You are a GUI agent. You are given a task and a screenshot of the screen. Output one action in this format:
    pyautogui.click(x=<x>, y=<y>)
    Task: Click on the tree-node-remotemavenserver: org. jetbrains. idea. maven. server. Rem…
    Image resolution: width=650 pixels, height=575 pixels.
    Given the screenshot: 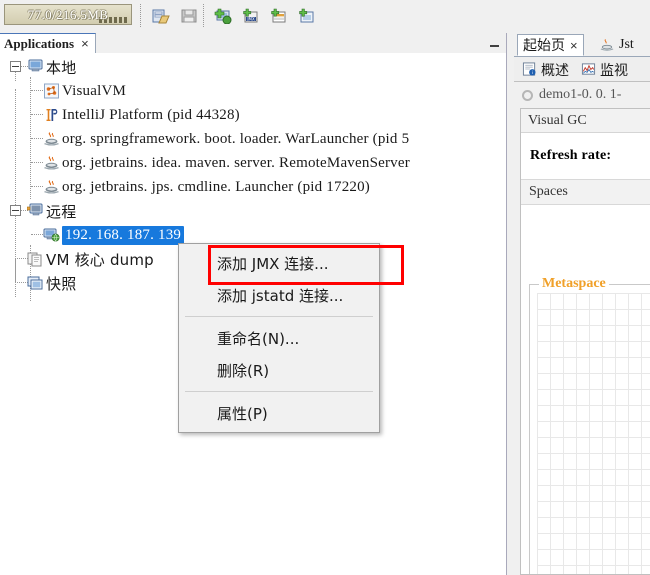 What is the action you would take?
    pyautogui.click(x=253, y=163)
    